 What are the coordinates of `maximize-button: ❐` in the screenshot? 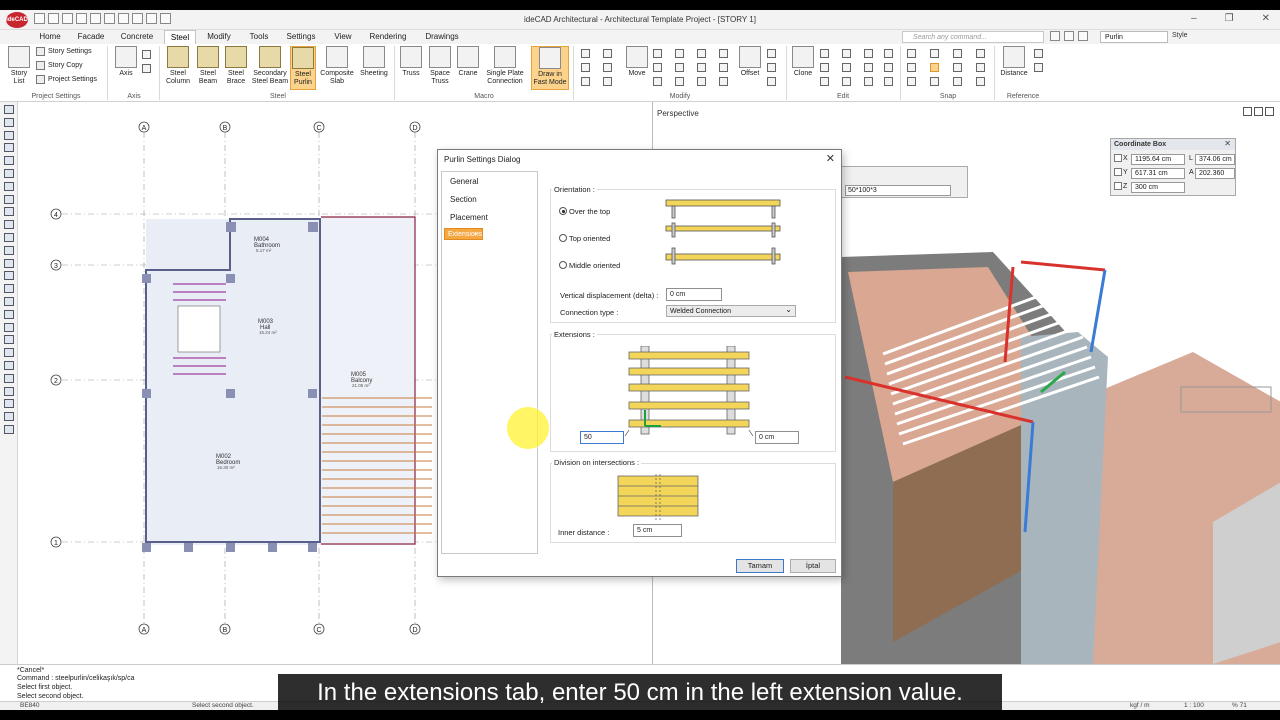 It's located at (1229, 18).